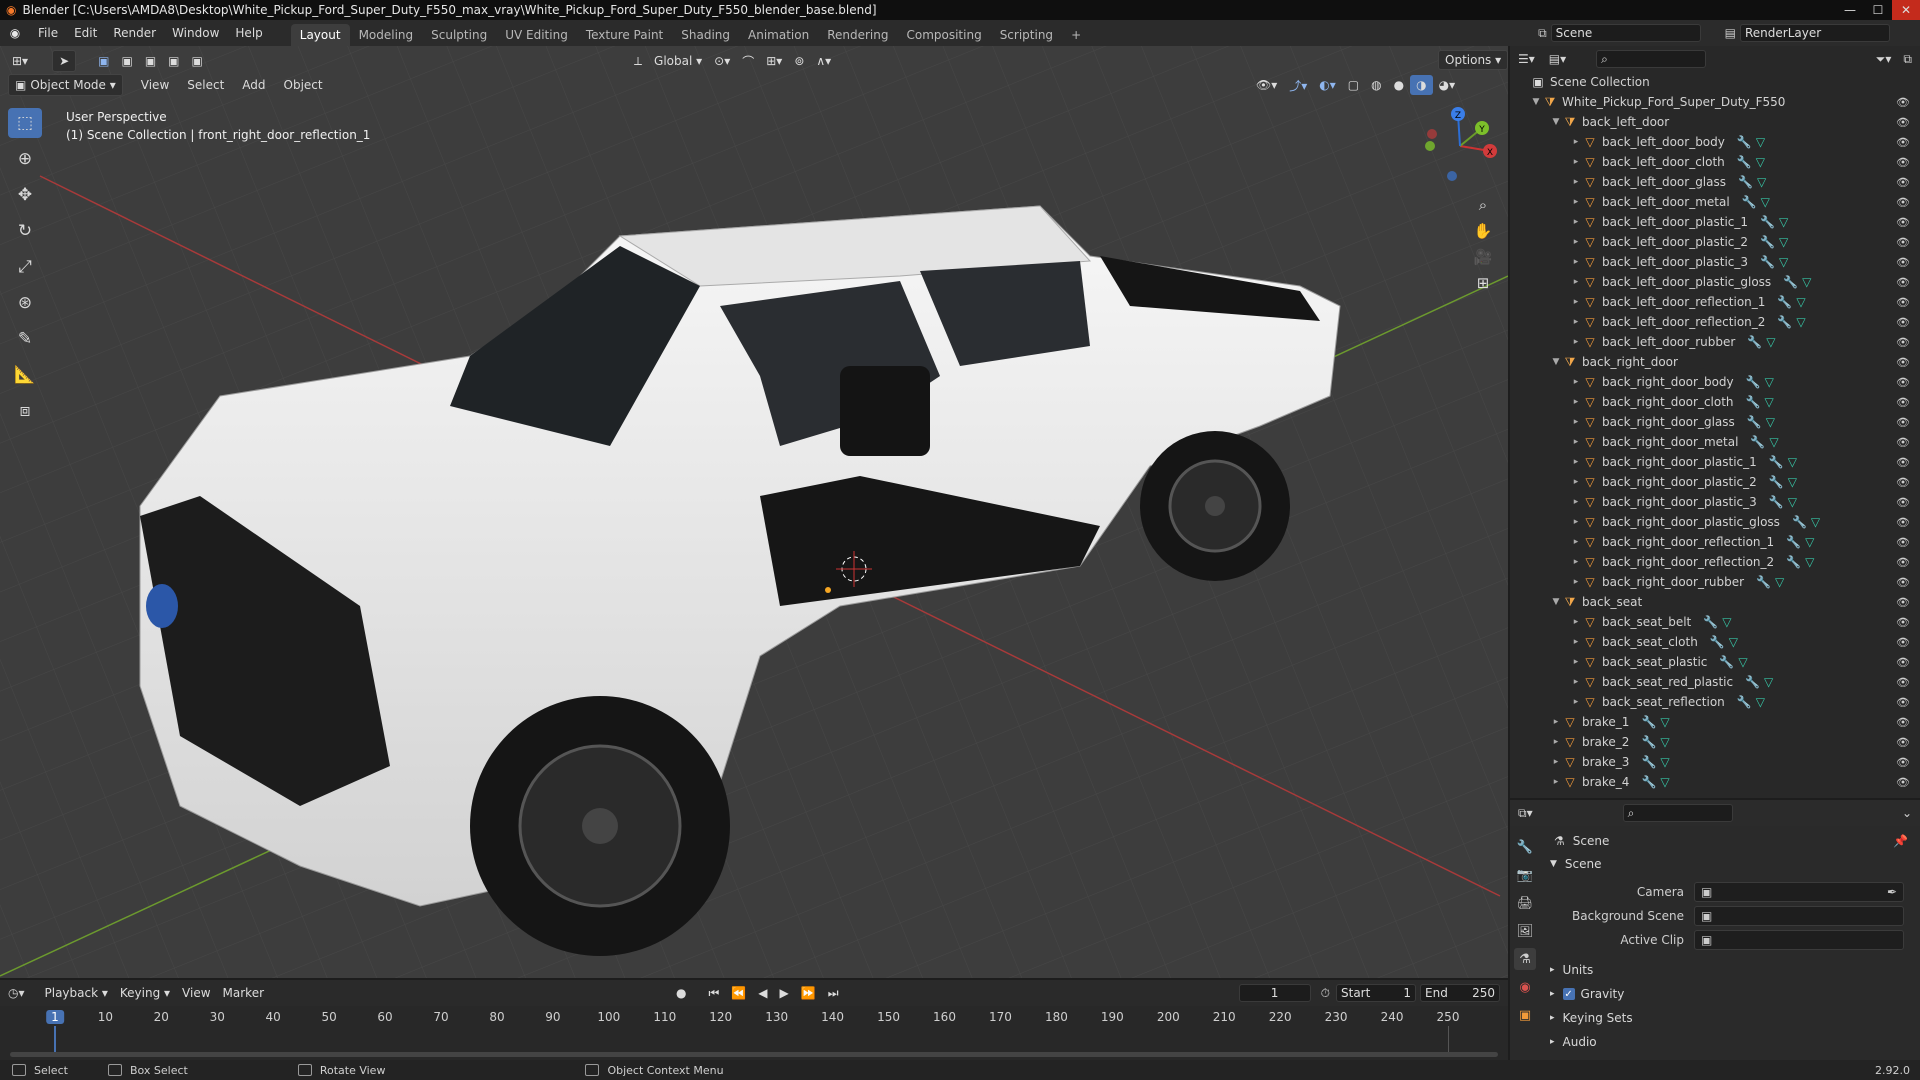 The width and height of the screenshot is (1920, 1080). I want to click on outliner-object-row: ▸ ▽ back_left_door_reflection_1 🔧 ▽ 👁, so click(1715, 302).